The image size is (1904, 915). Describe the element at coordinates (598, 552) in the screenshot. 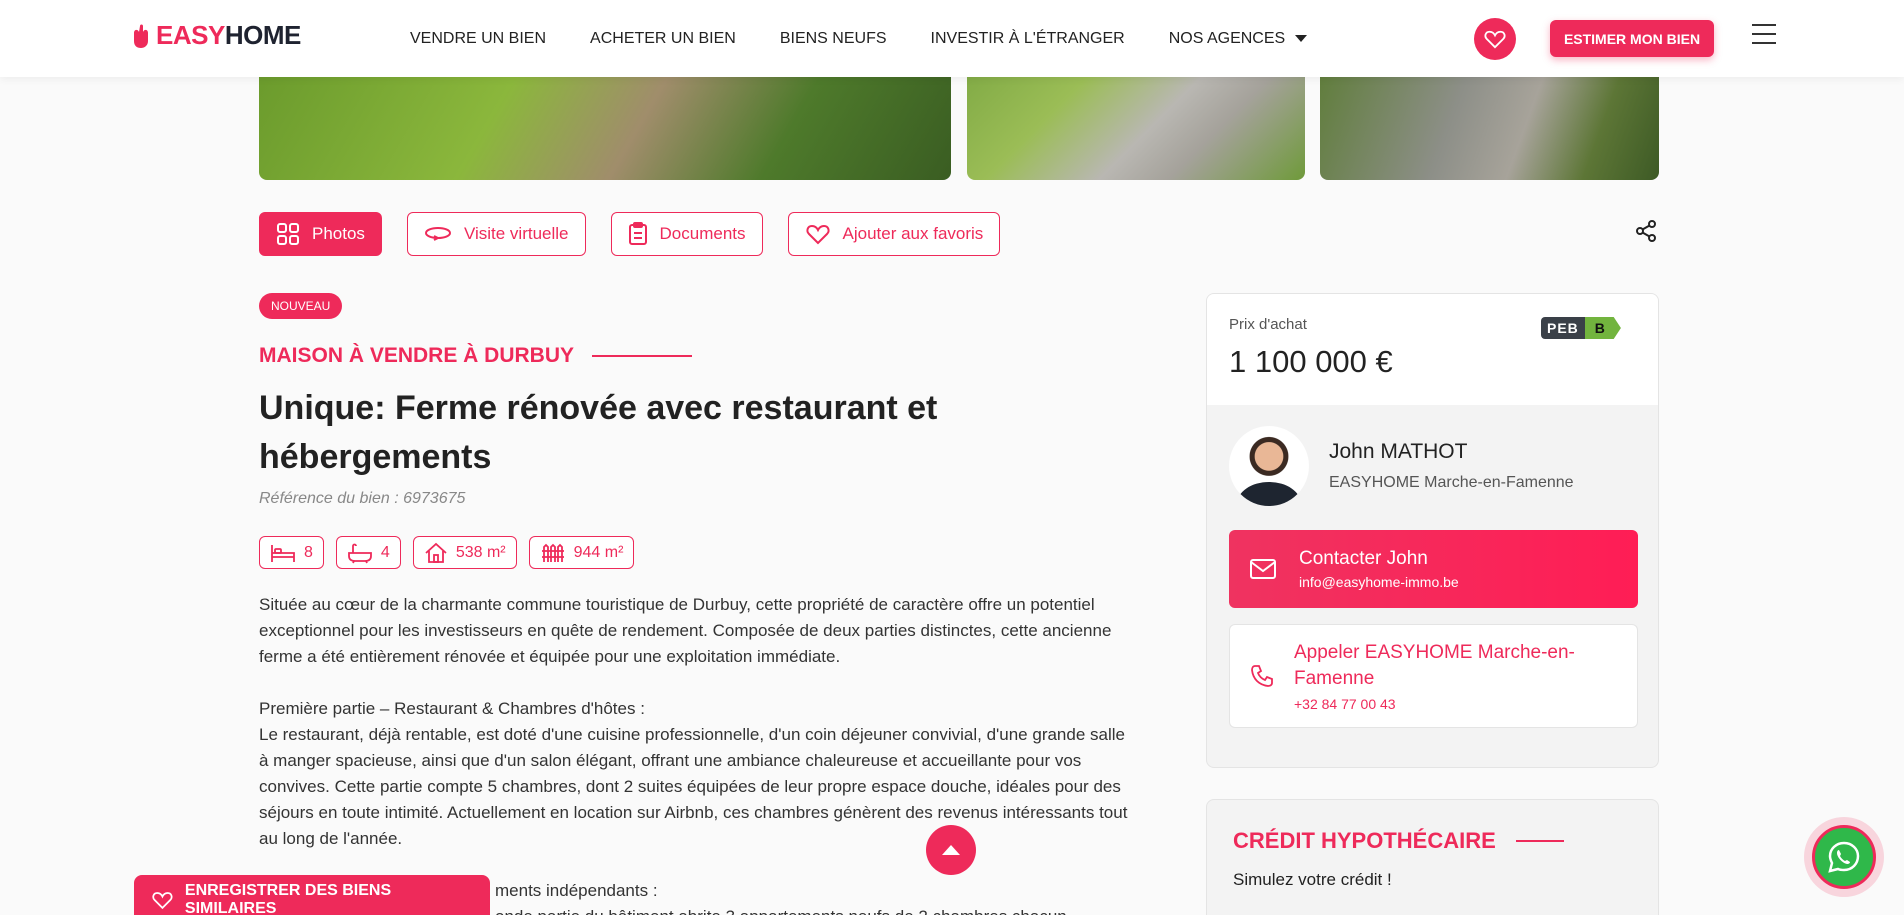

I see `land-area-value: 944 m²` at that location.